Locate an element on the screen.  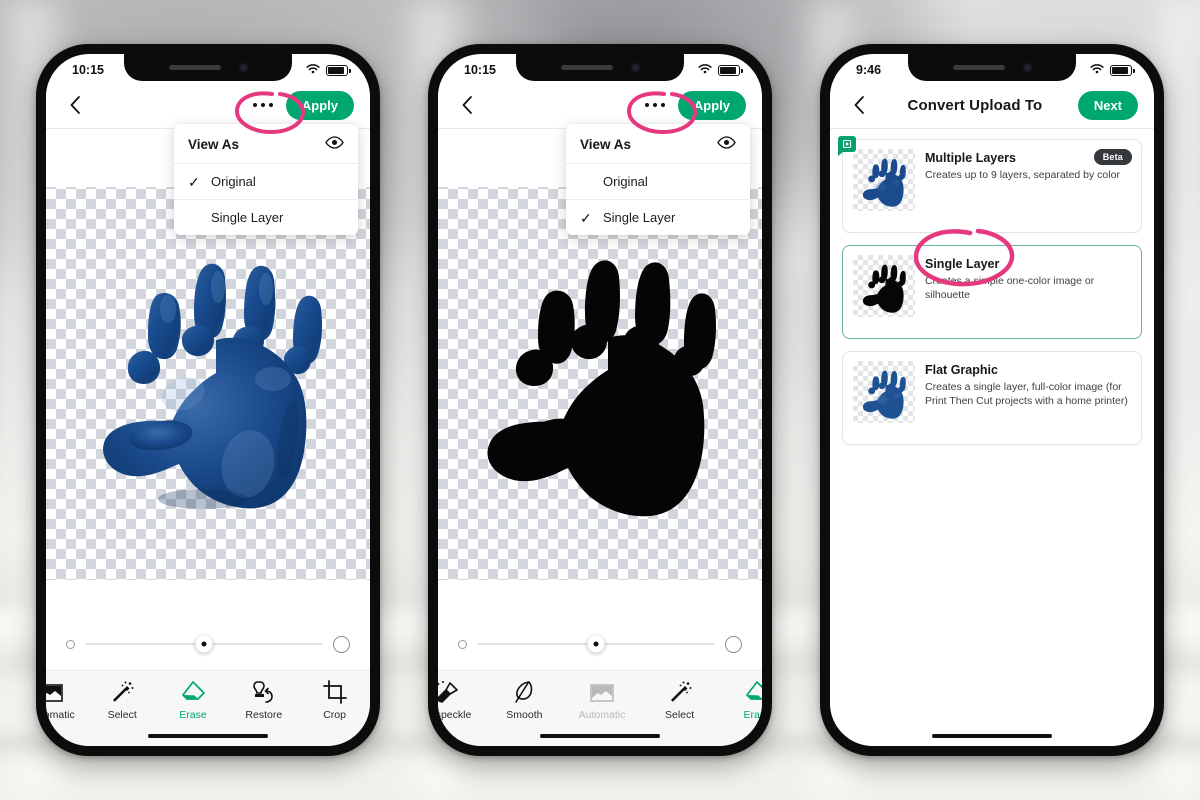
menu-item-single-layer: ✓ Single Layer is located at coordinates (658, 217).